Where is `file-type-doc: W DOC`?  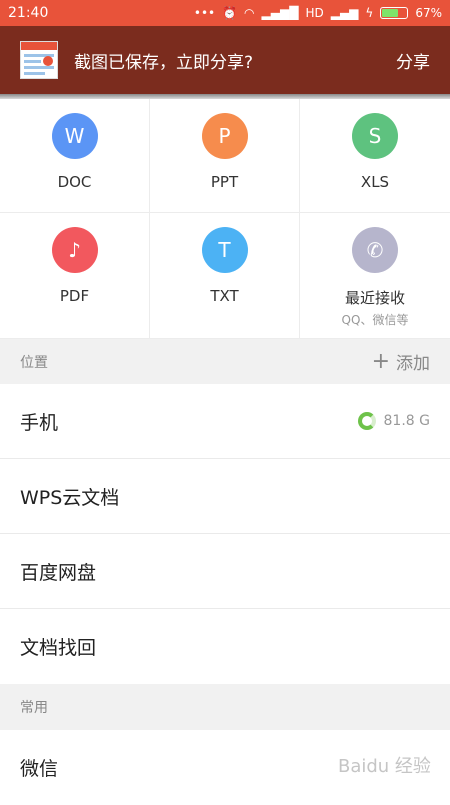 file-type-doc: W DOC is located at coordinates (75, 156).